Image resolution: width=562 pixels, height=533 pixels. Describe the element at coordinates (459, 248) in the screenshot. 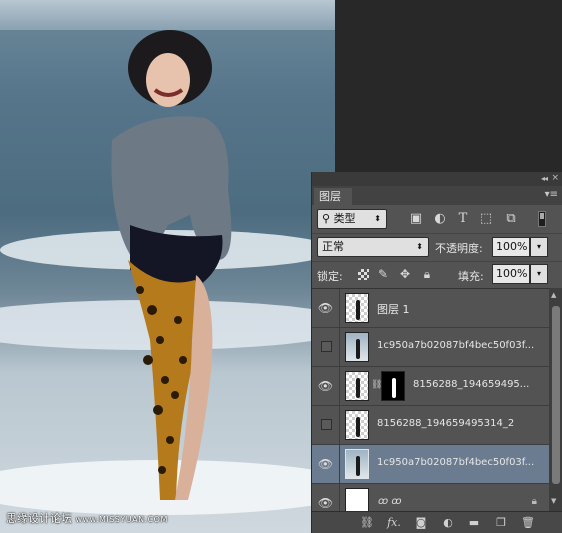

I see `opacity-label: 不透明度:` at that location.